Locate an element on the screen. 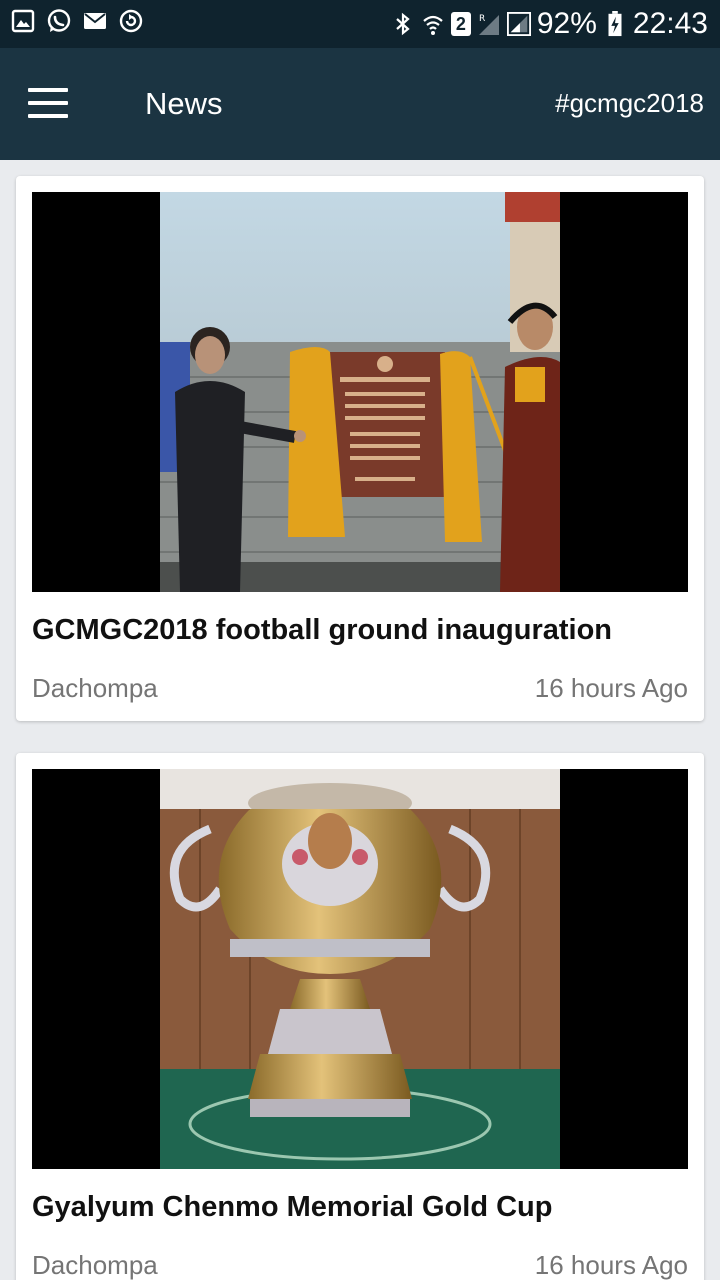 The width and height of the screenshot is (720, 1280). clock: 22:43 is located at coordinates (670, 23).